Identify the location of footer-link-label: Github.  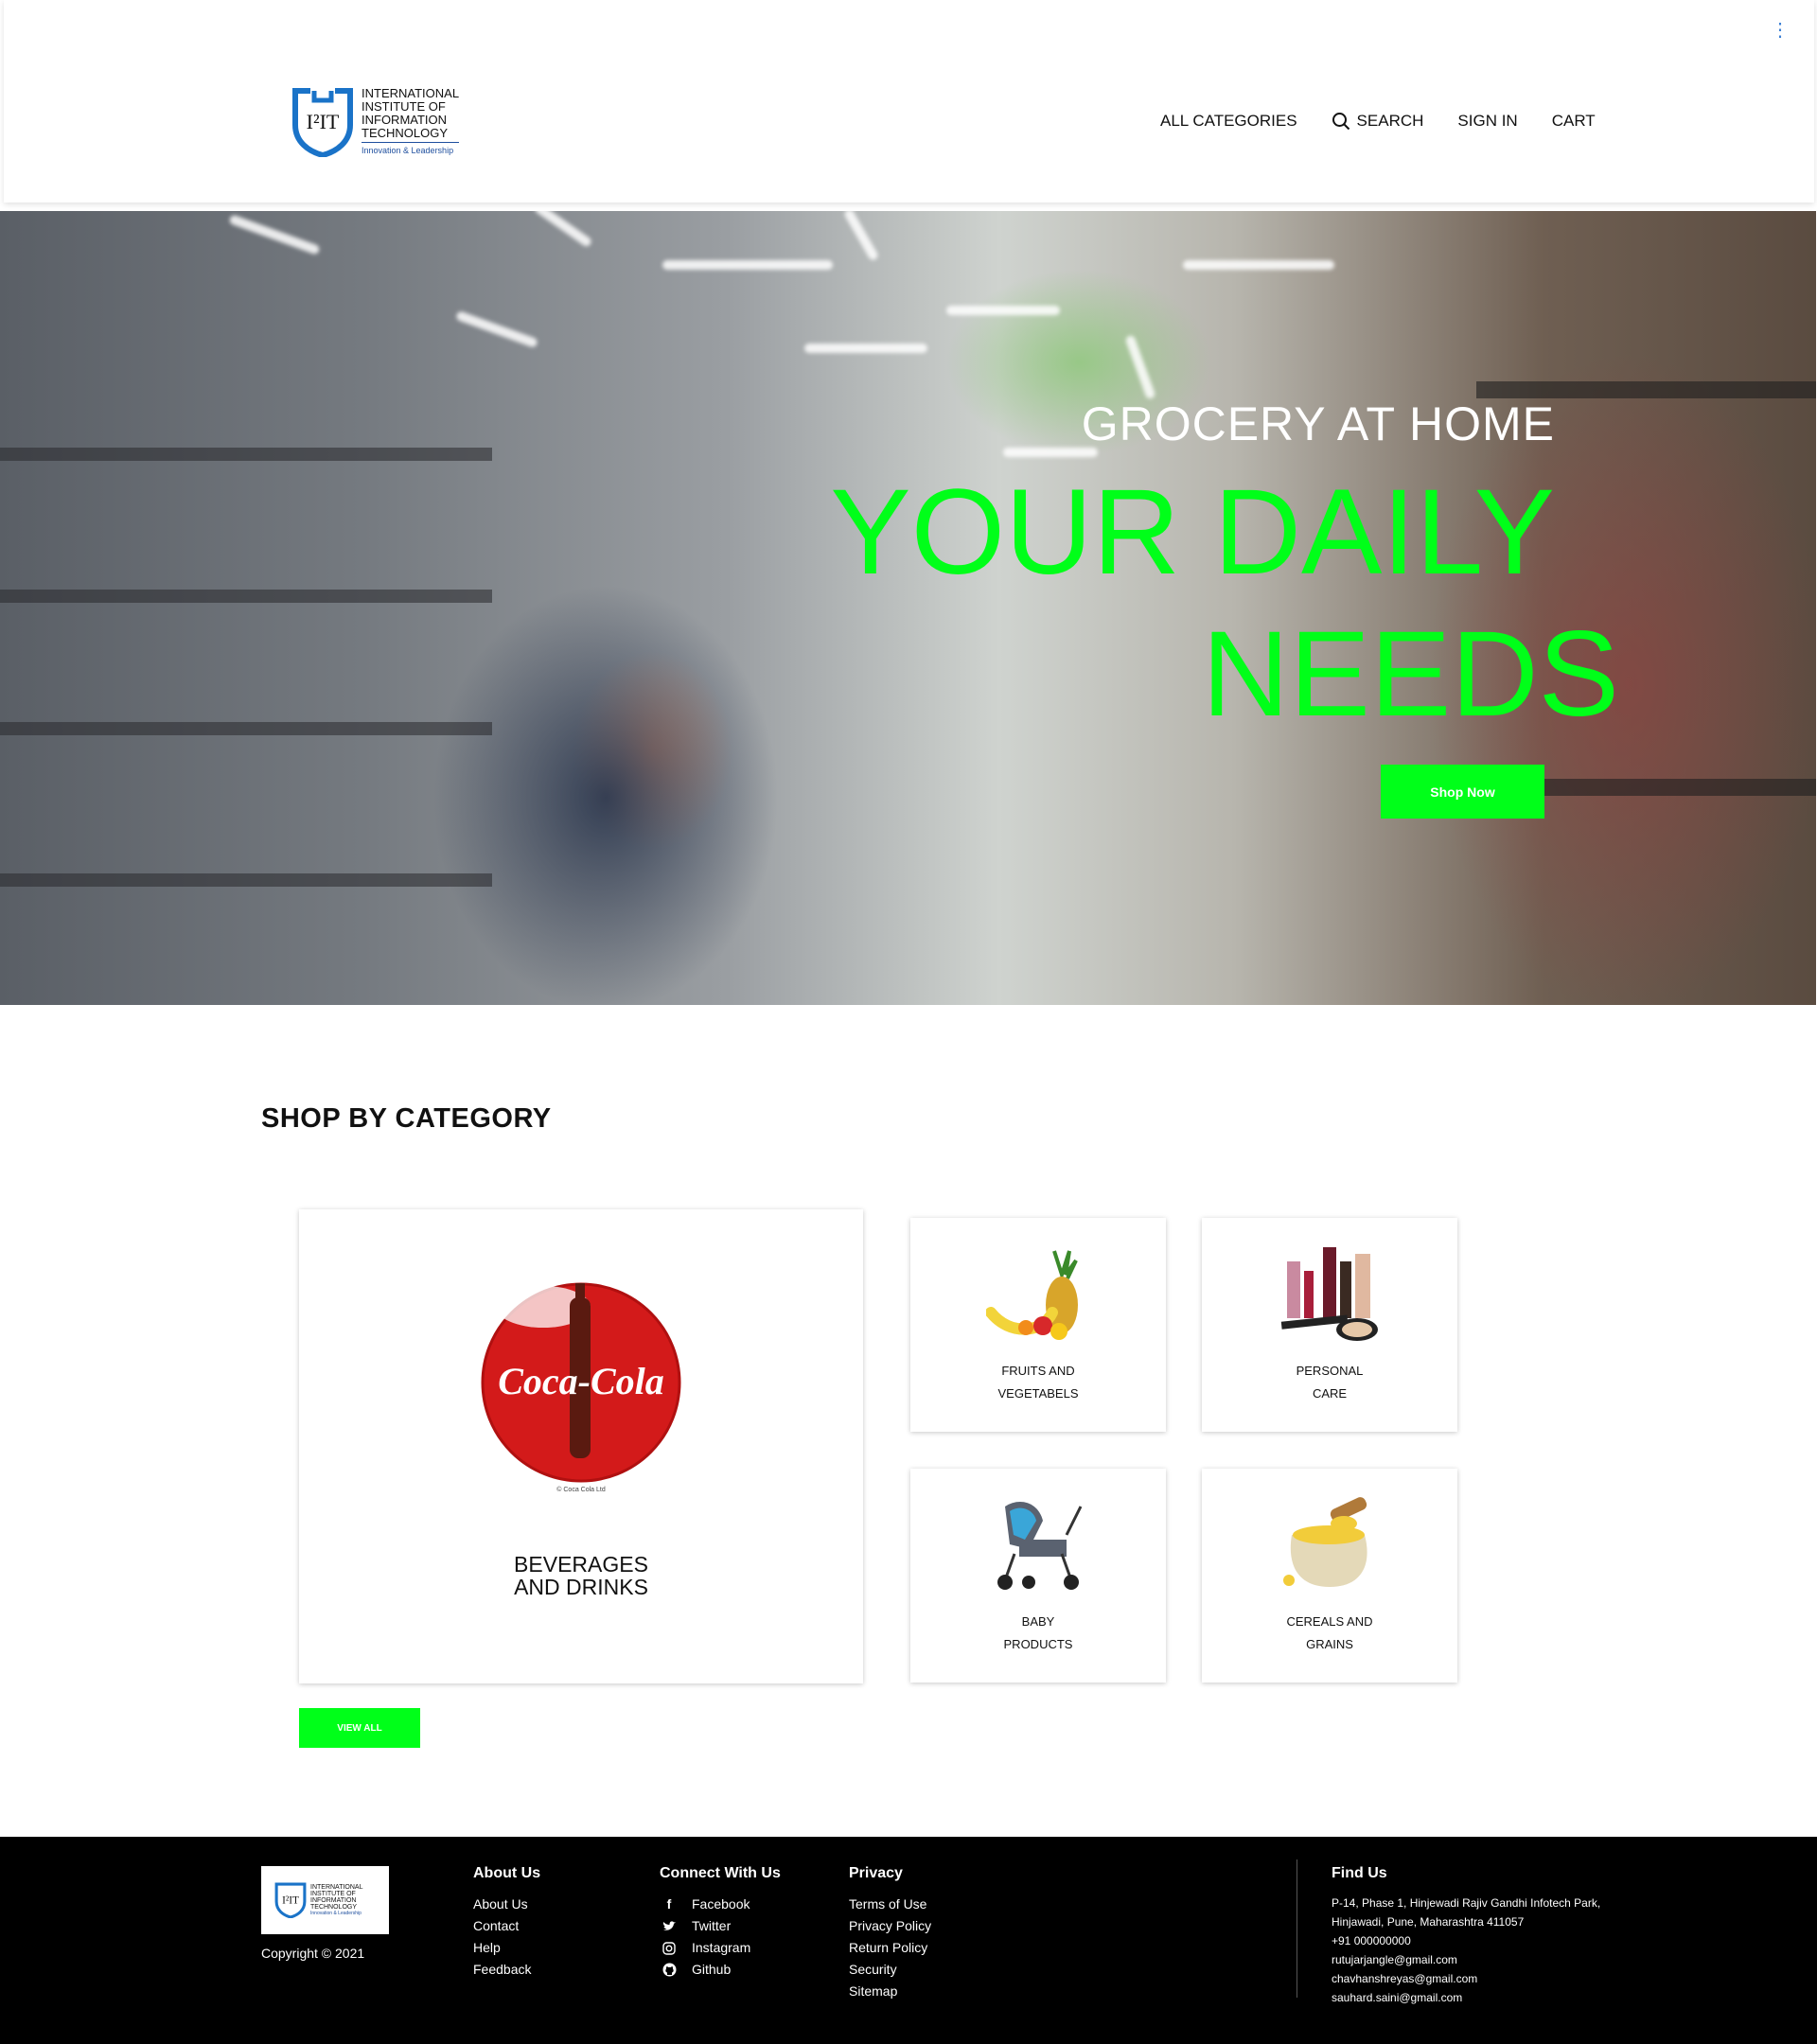
(712, 1969).